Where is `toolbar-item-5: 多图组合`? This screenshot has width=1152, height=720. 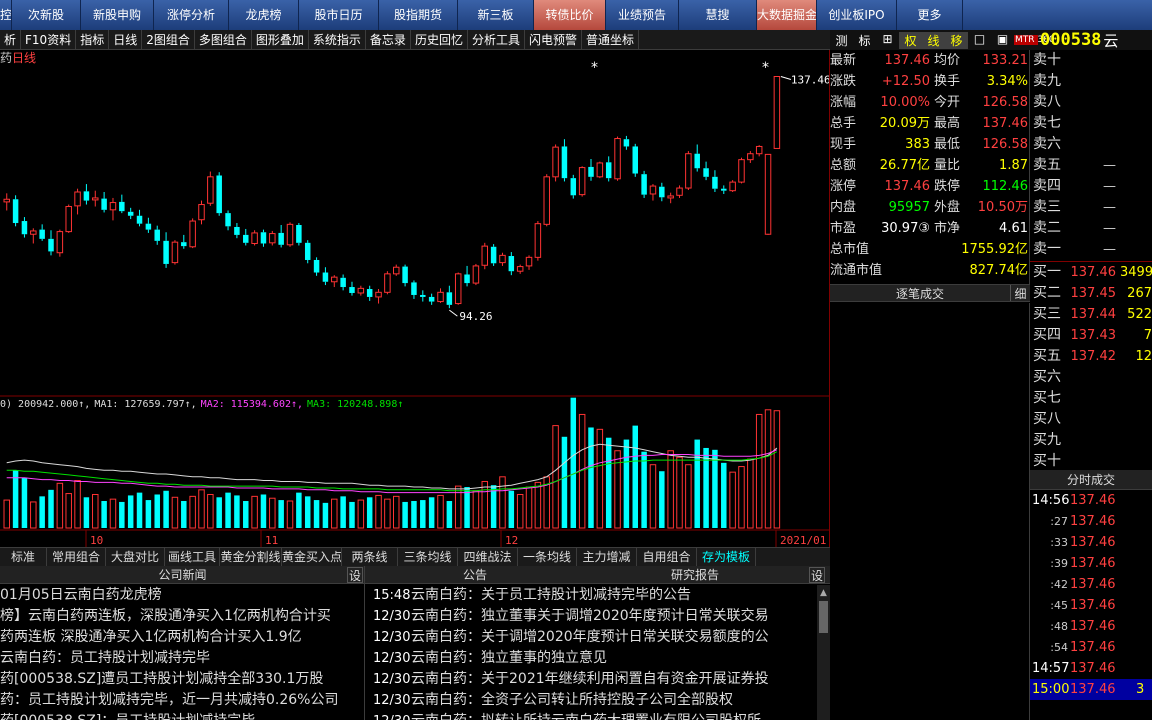 toolbar-item-5: 多图组合 is located at coordinates (223, 39).